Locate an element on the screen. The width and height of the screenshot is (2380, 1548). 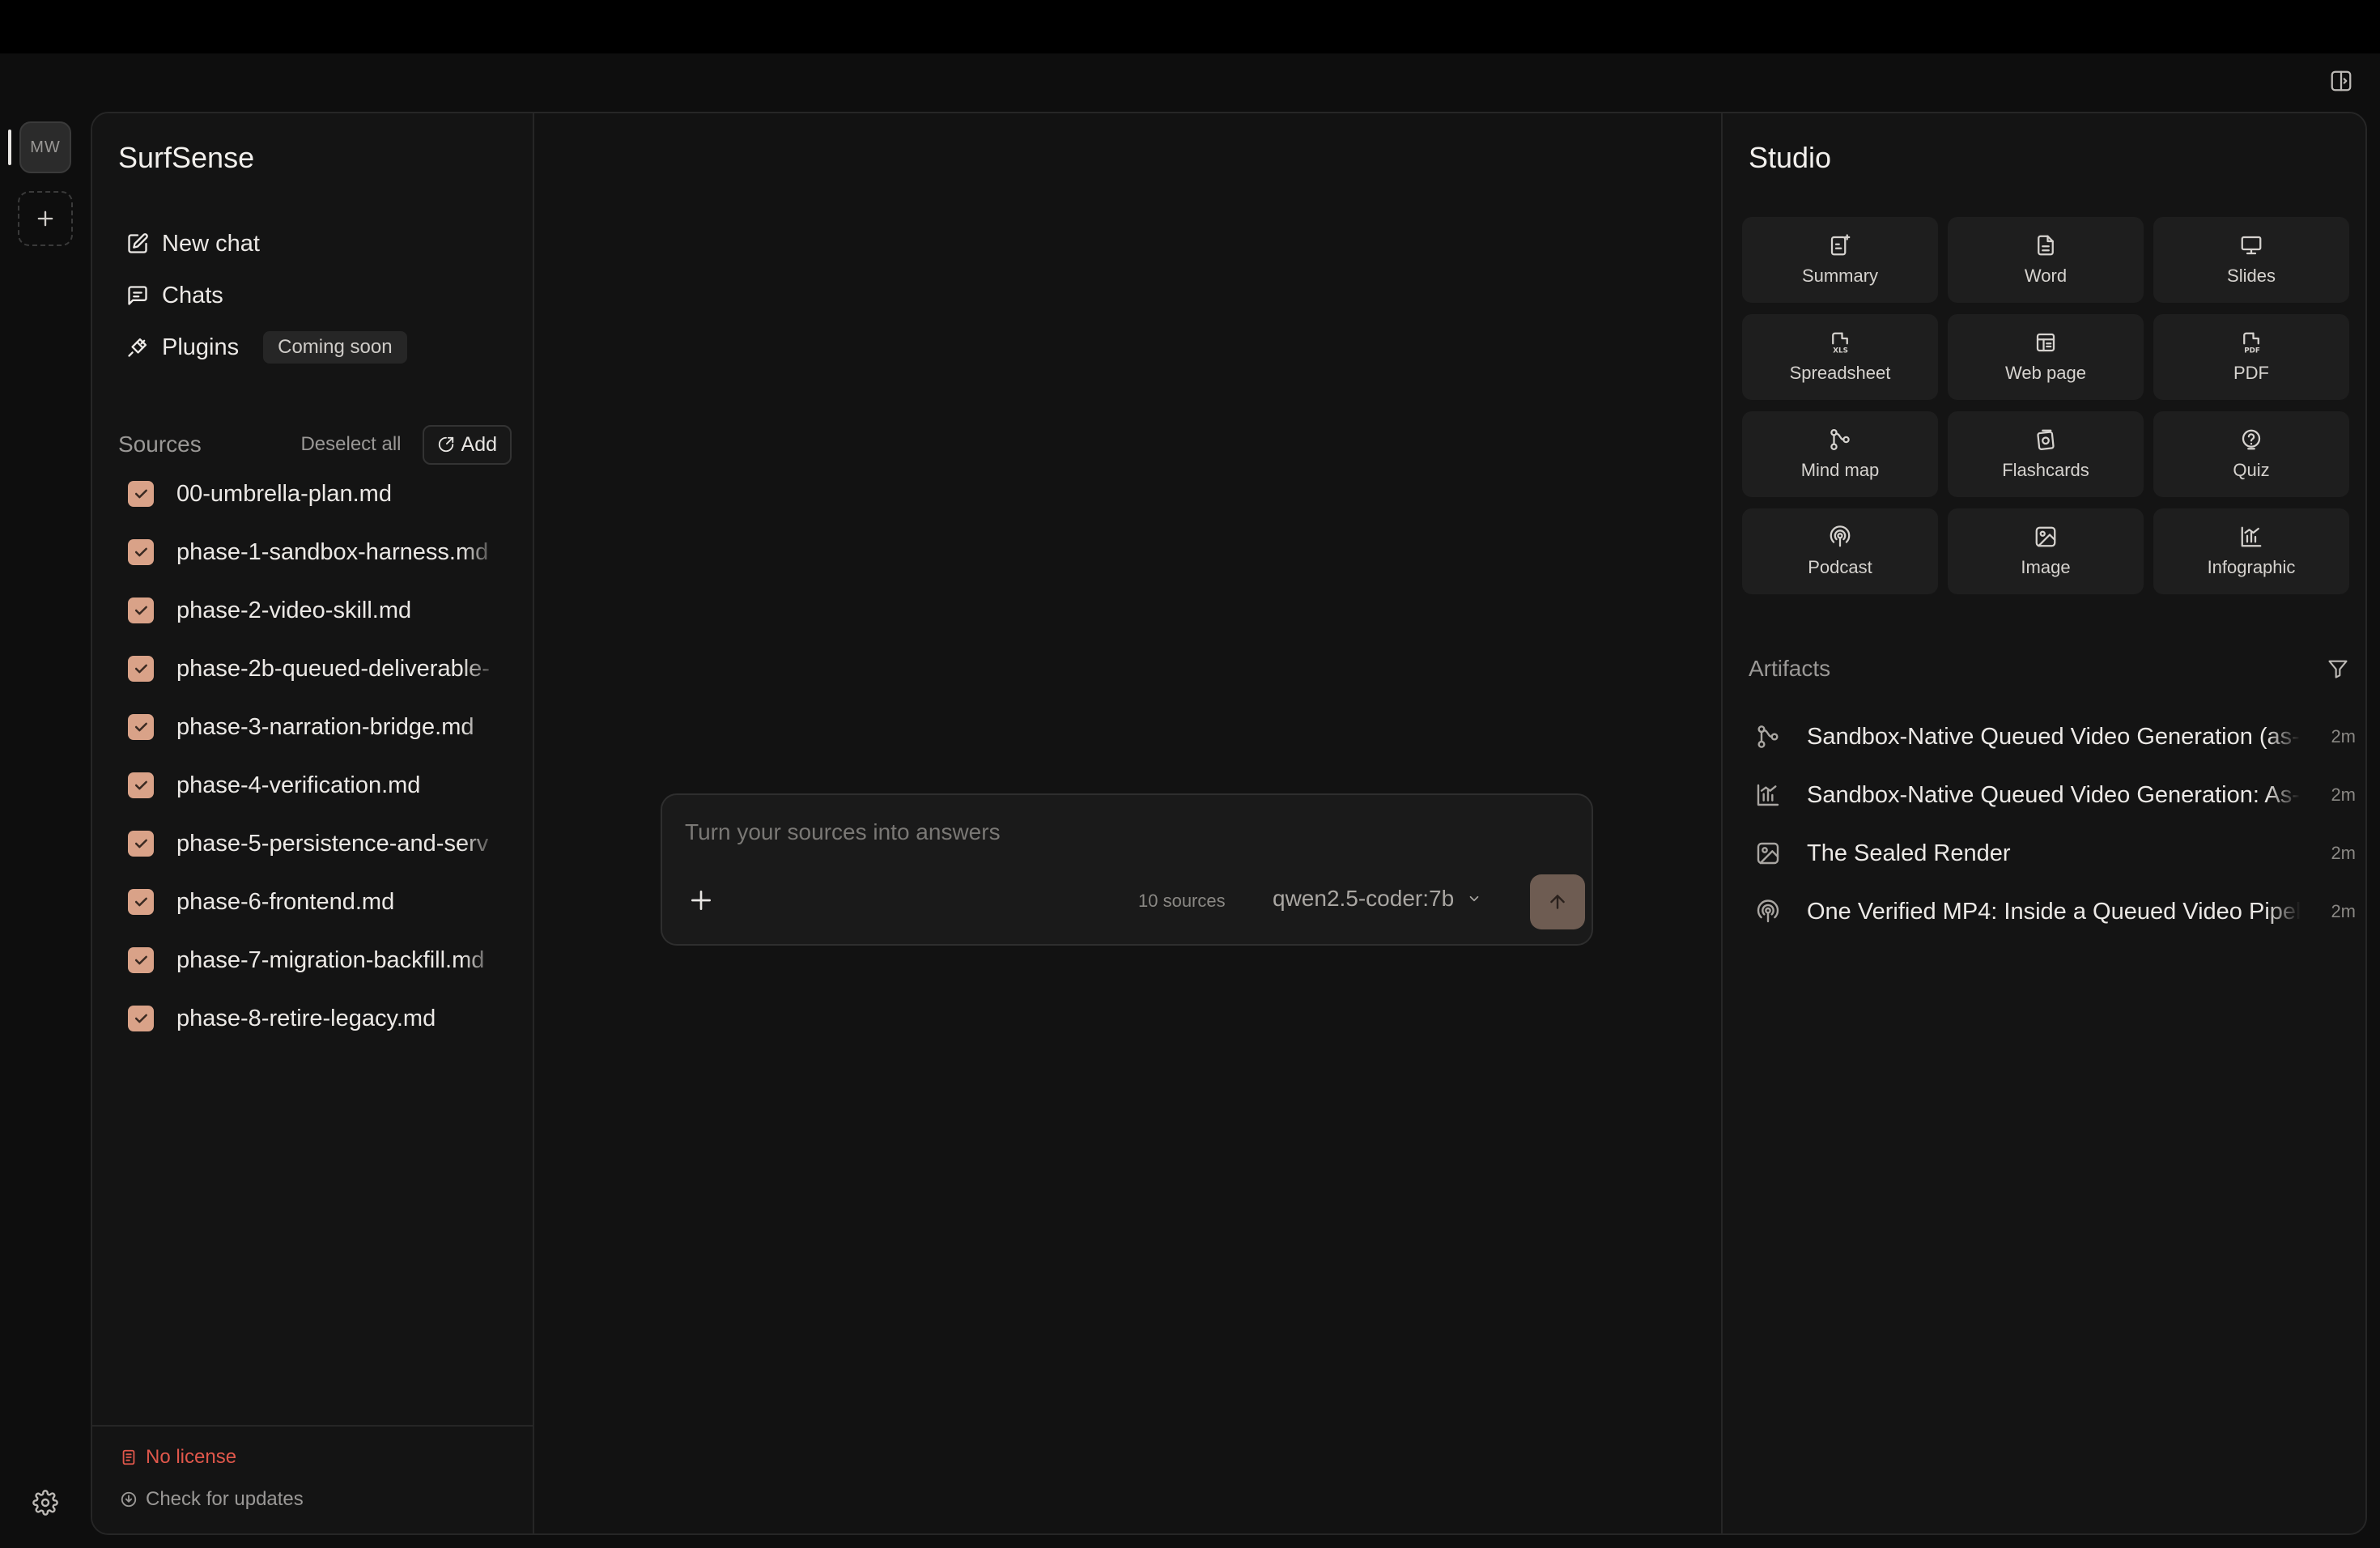
studio-tile-flashcards: Flashcards is located at coordinates (2046, 454).